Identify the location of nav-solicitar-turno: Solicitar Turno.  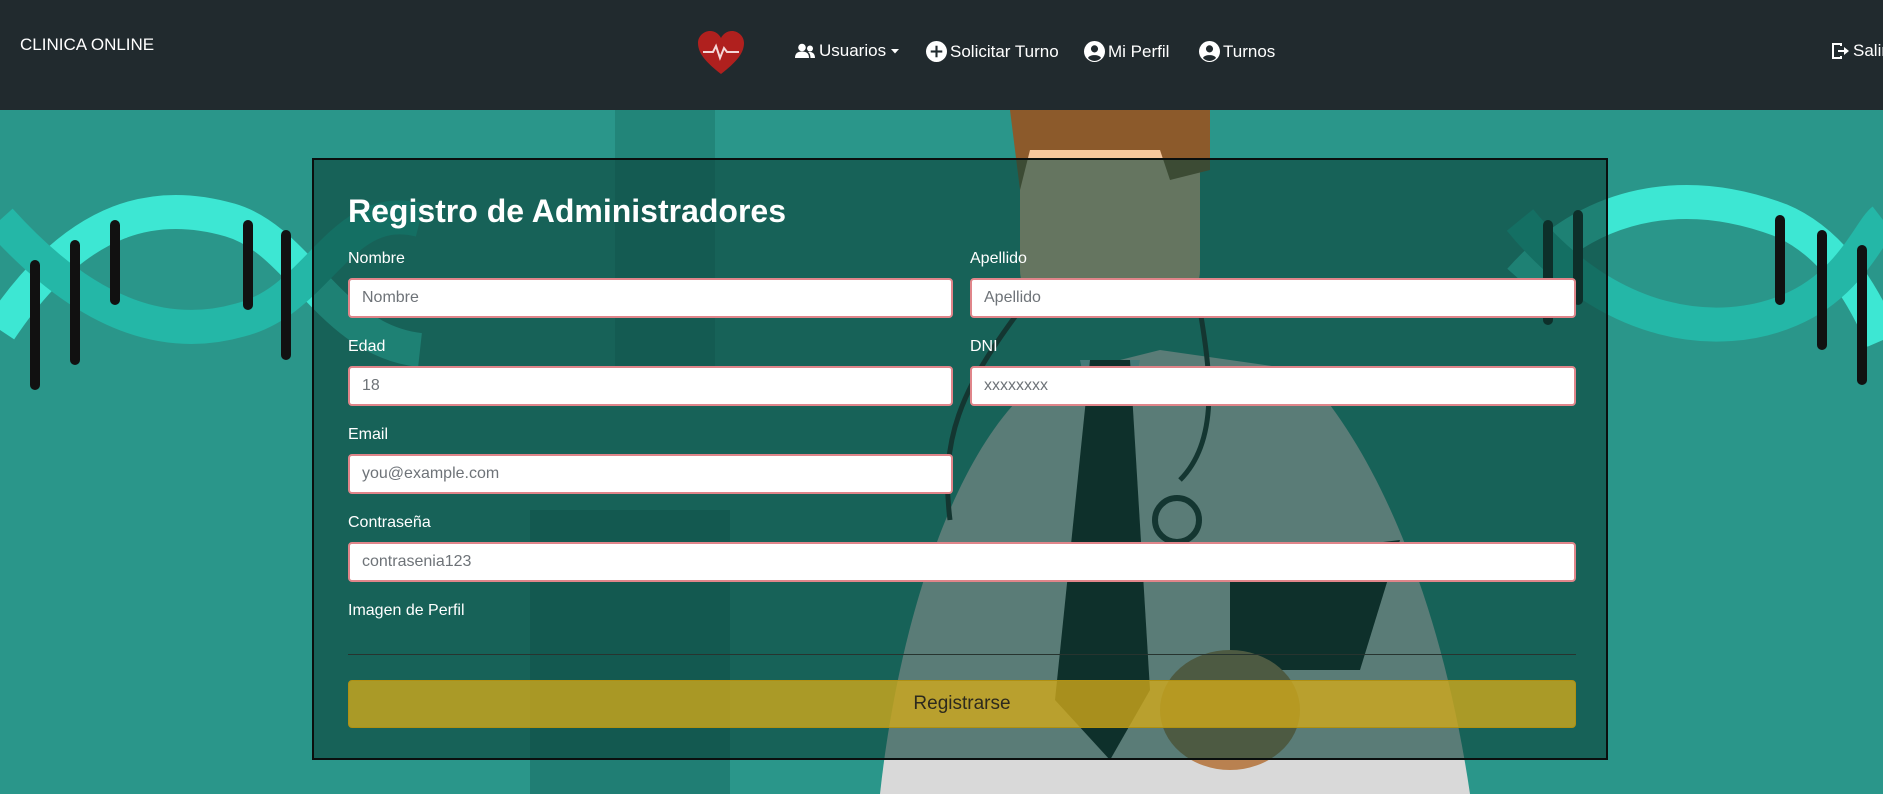
(992, 51).